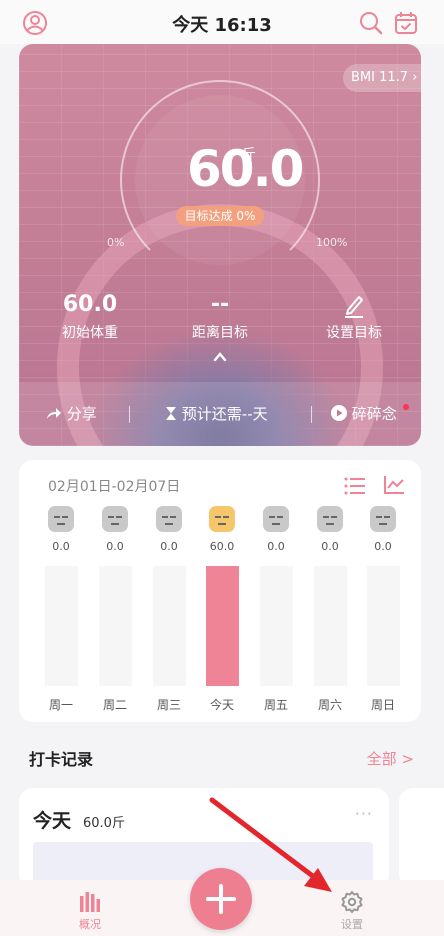  Describe the element at coordinates (52, 821) in the screenshot. I see `record-day: 今天` at that location.